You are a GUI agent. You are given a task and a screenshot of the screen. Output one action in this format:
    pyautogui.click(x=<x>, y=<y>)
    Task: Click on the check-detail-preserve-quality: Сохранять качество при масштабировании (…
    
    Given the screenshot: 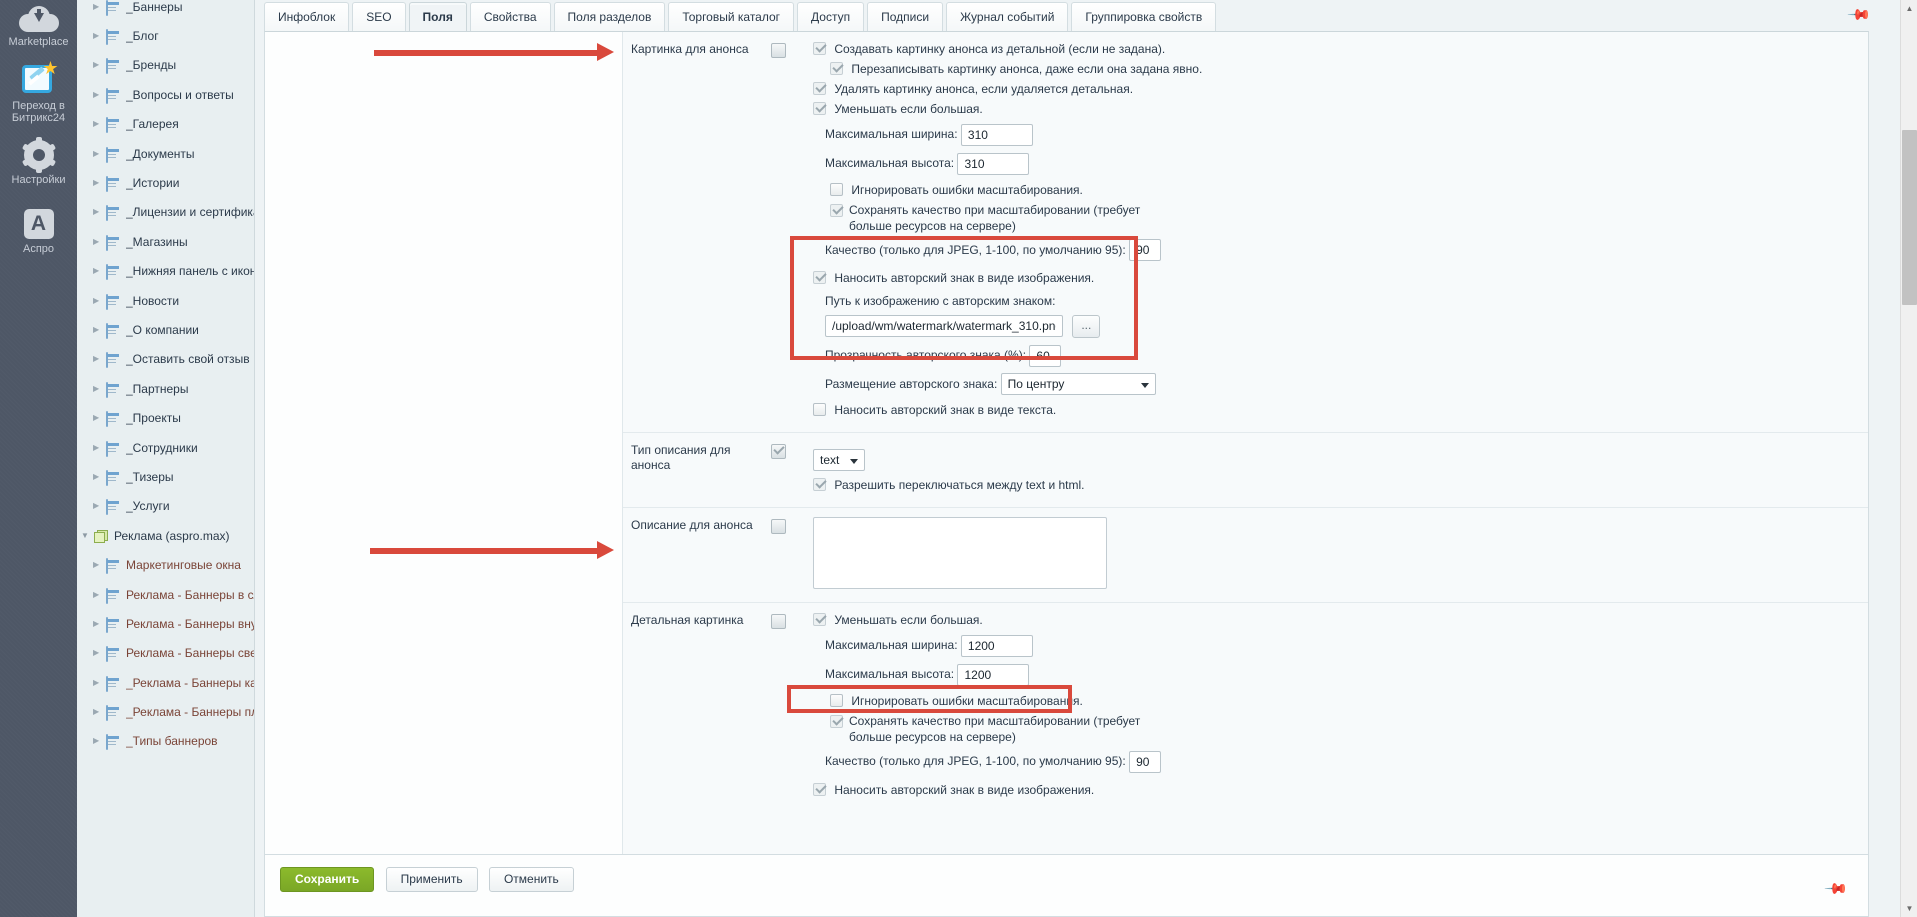 What is the action you would take?
    pyautogui.click(x=995, y=729)
    